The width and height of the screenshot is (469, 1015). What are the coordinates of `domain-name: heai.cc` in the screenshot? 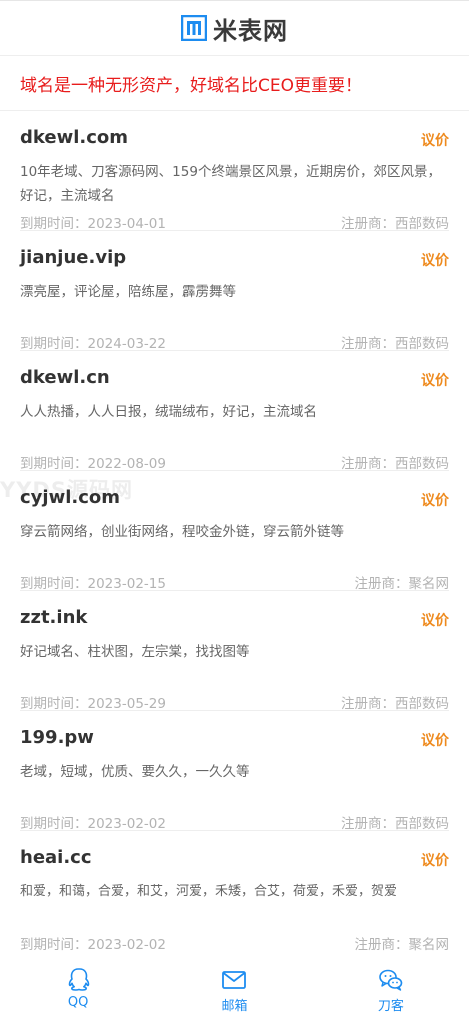 It's located at (56, 857).